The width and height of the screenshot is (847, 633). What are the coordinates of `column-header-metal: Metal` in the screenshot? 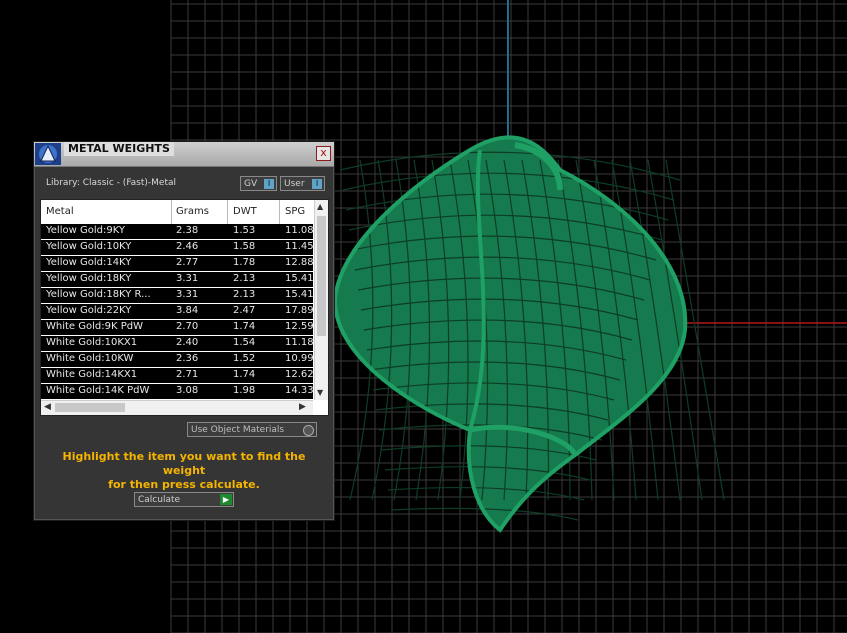 It's located at (60, 211).